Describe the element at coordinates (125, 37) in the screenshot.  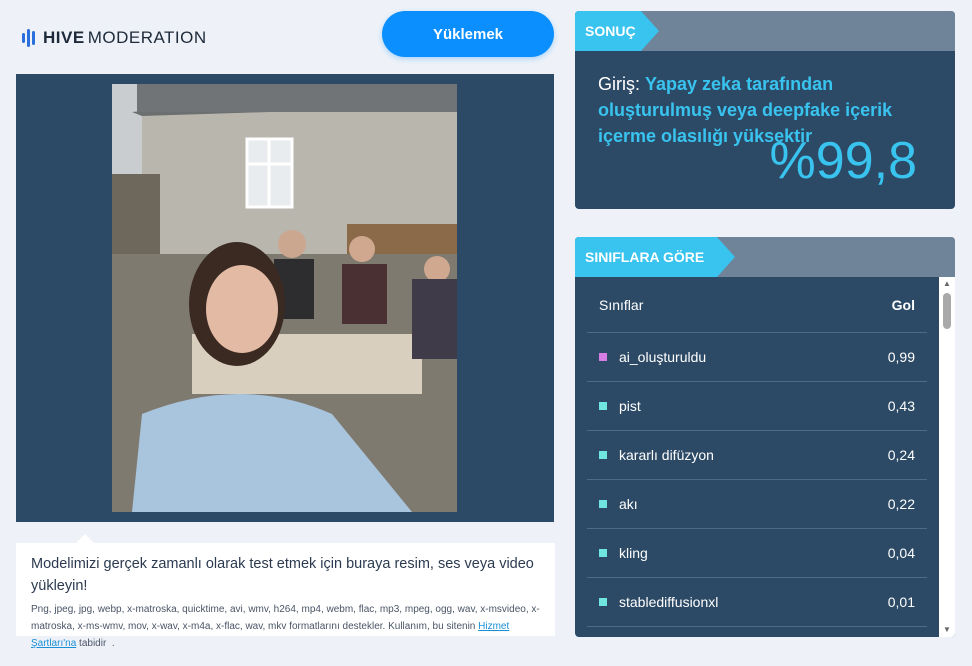
I see `logo-text: HIVE MODERATION` at that location.